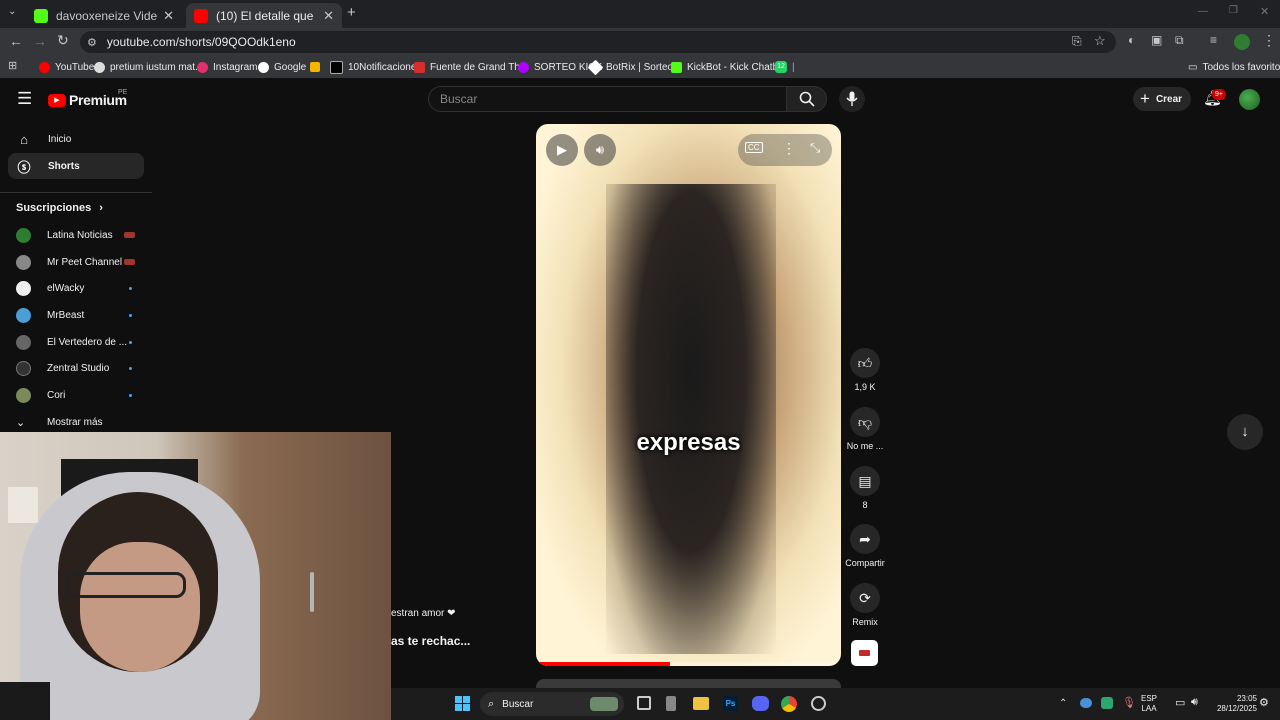 This screenshot has width=1280, height=720. I want to click on sidebar-divider, so click(76, 192).